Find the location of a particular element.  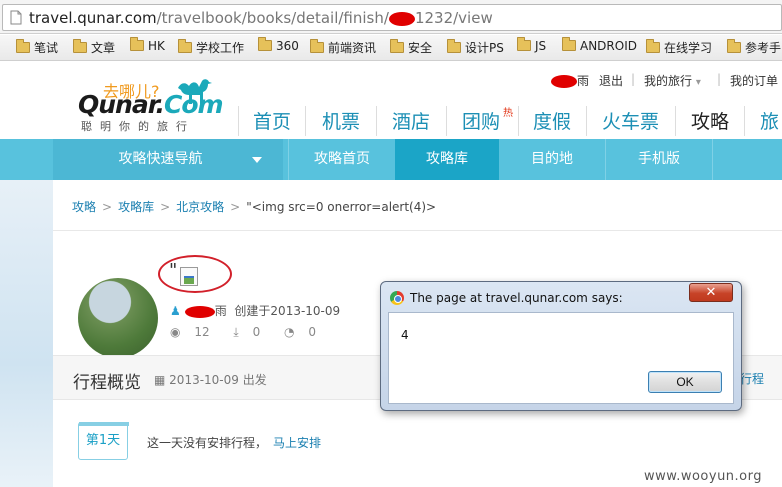

ok-button: OK is located at coordinates (685, 382).